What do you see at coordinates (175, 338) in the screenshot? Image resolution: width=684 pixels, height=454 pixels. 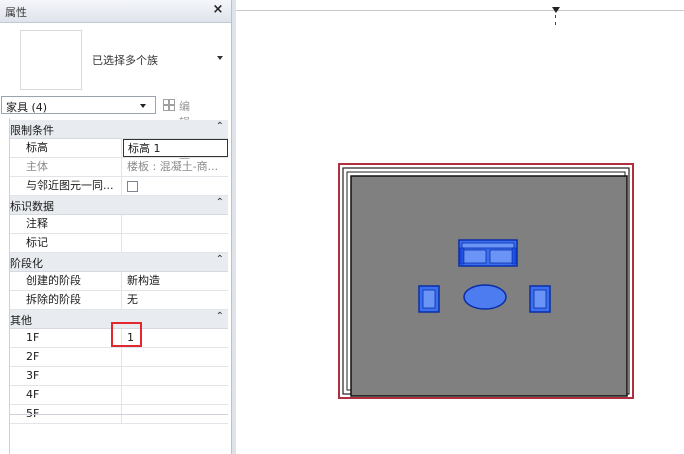 I see `property-value-field: 1` at bounding box center [175, 338].